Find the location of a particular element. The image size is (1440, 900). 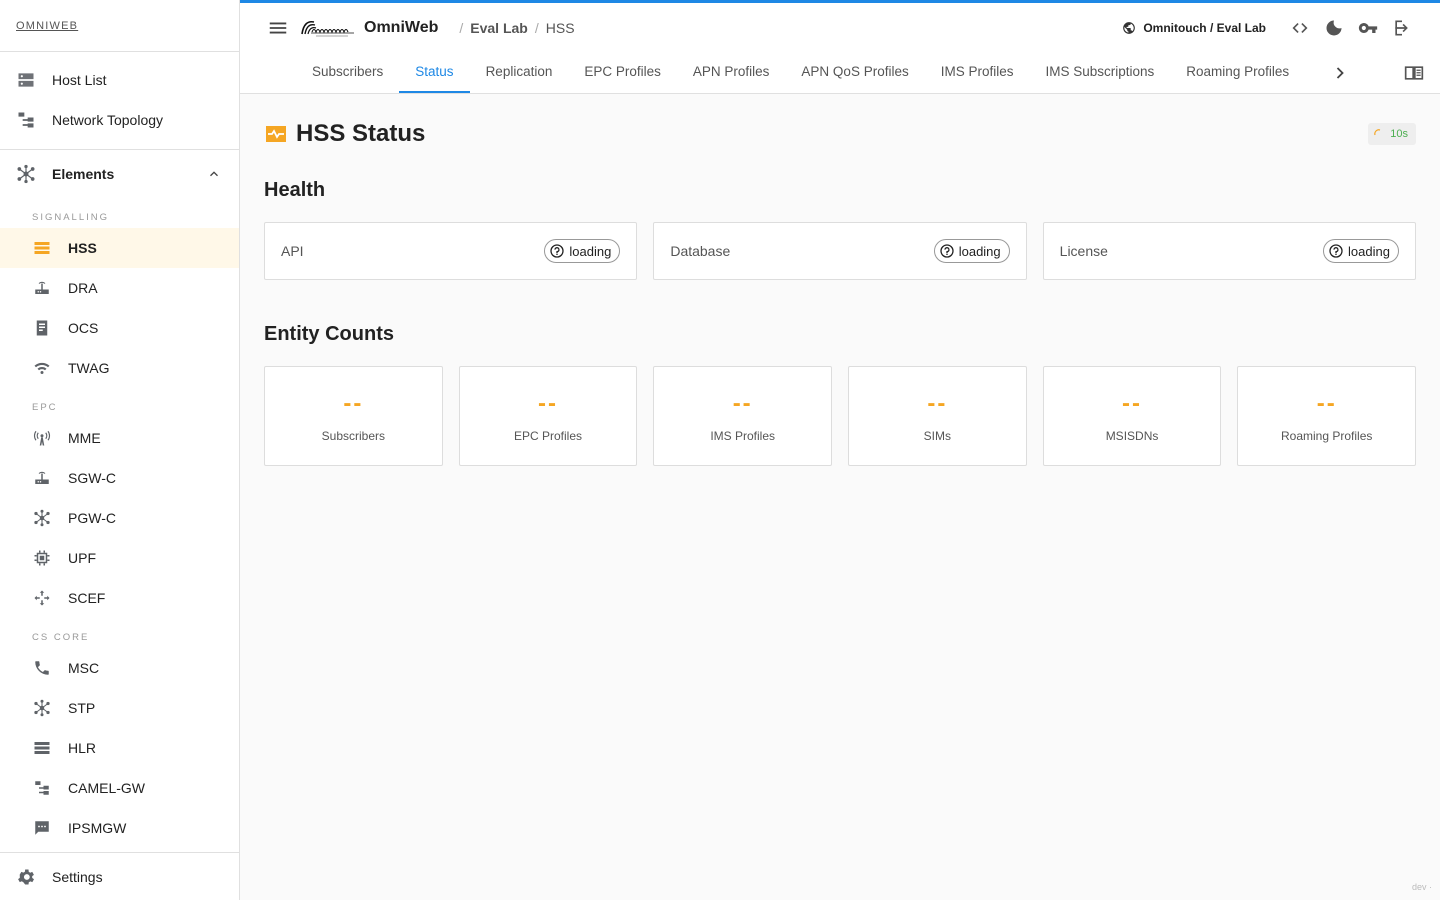

sidebar-item-msc: MSC is located at coordinates (119, 668).